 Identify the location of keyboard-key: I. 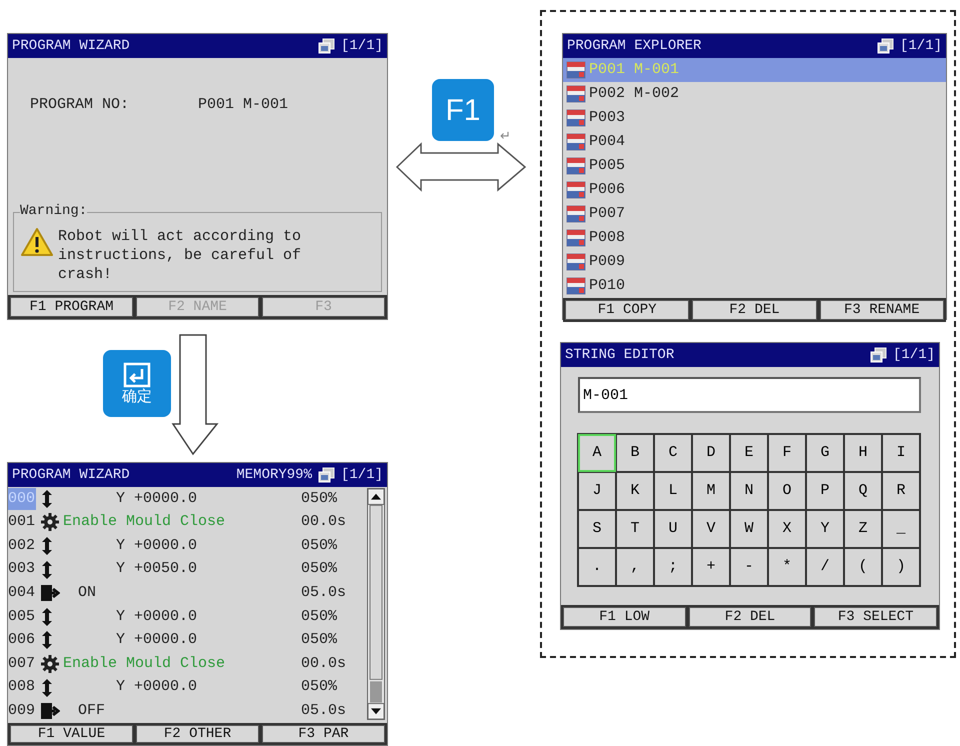
(901, 453).